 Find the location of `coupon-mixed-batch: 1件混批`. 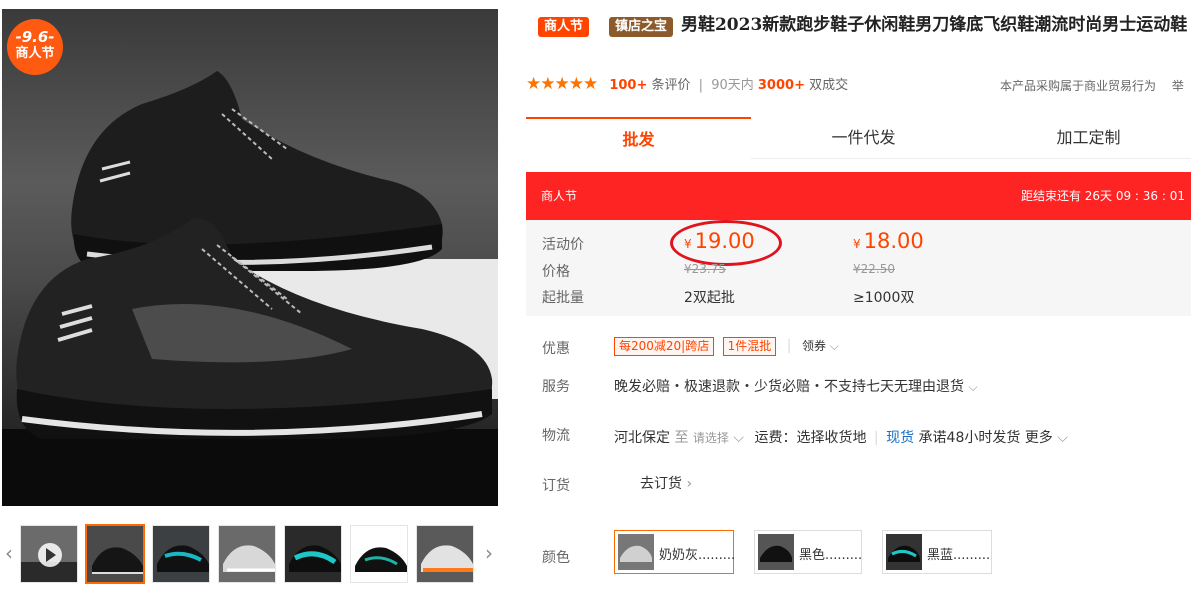

coupon-mixed-batch: 1件混批 is located at coordinates (749, 346).